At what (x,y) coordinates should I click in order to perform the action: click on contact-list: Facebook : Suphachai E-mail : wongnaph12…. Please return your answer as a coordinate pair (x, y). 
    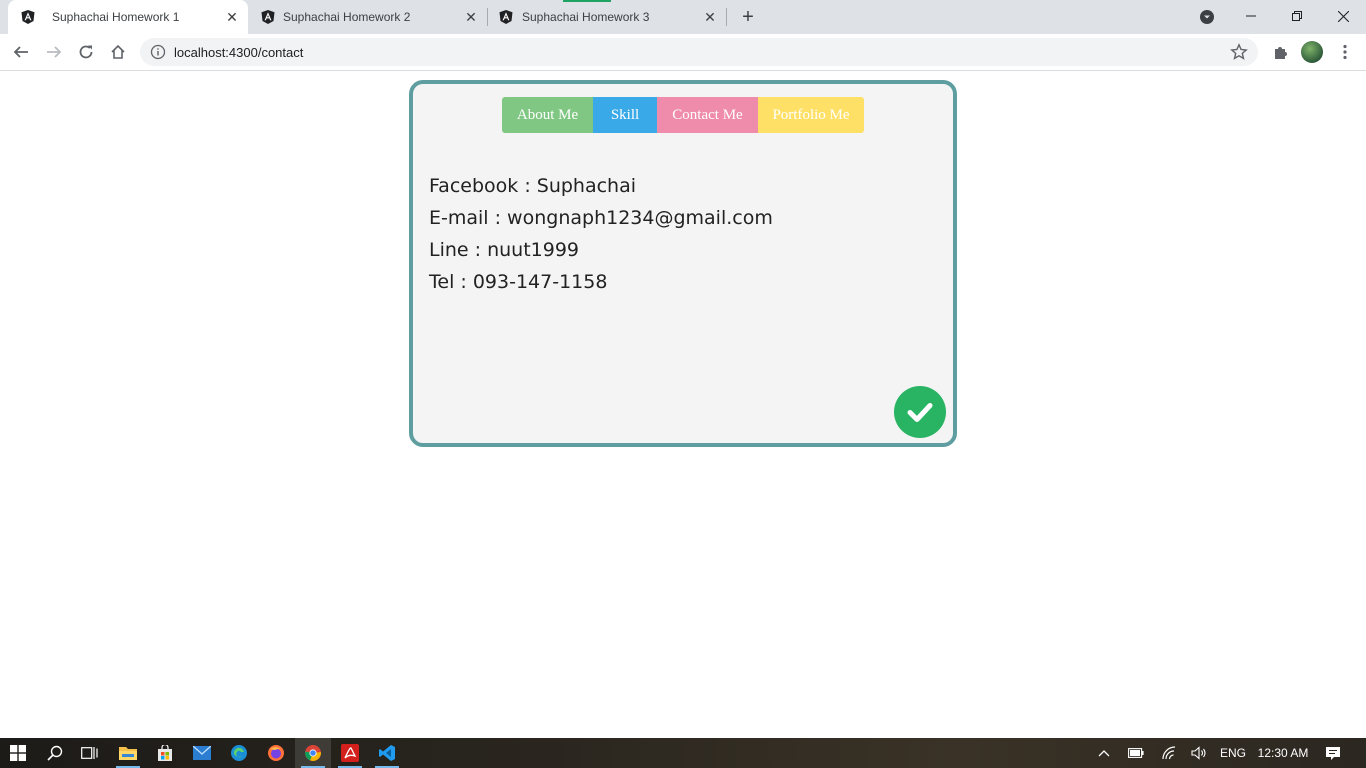
    Looking at the image, I should click on (601, 234).